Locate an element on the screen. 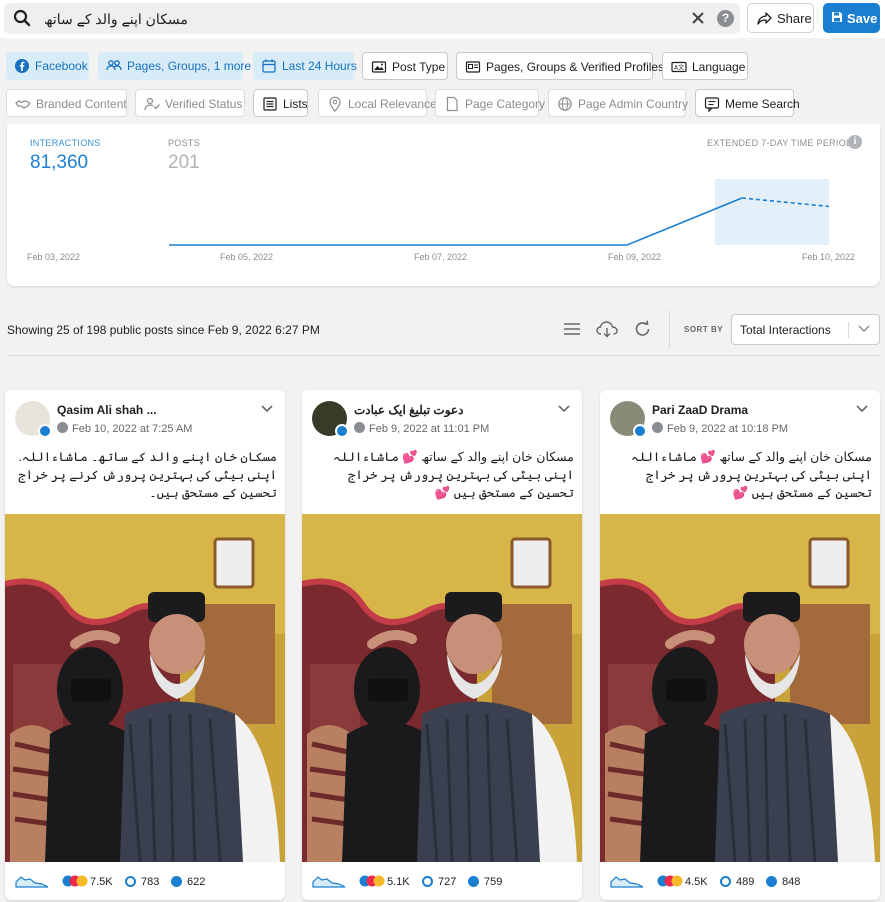 Image resolution: width=885 pixels, height=902 pixels. list-view-icon is located at coordinates (572, 329).